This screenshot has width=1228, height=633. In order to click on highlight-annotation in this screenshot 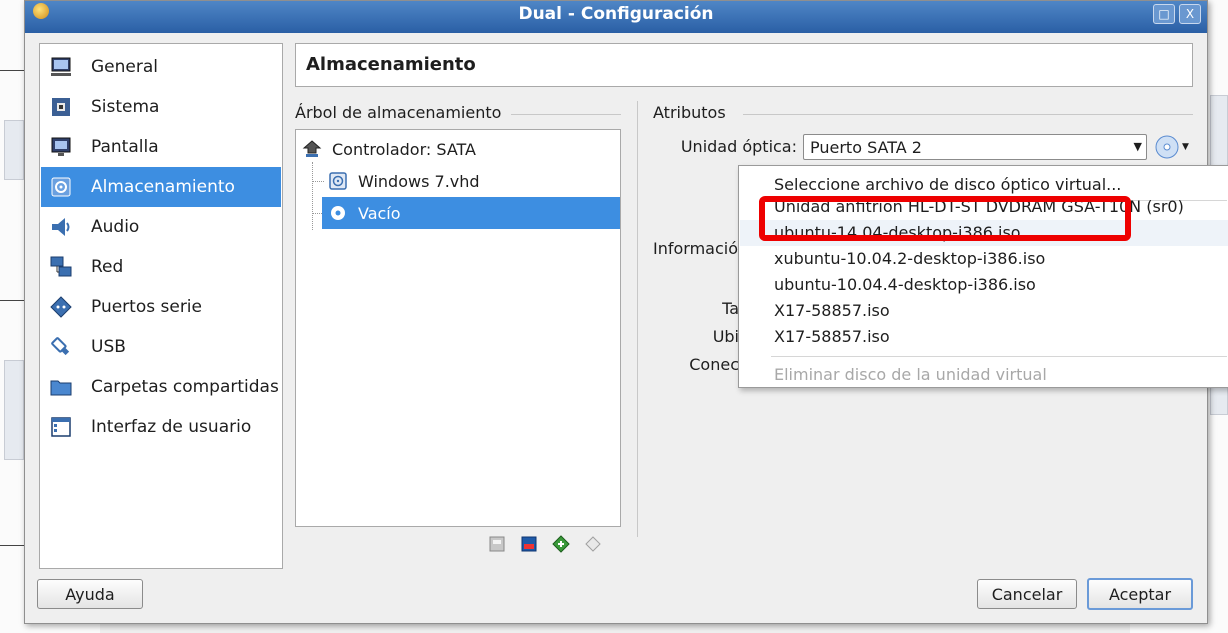, I will do `click(945, 218)`.